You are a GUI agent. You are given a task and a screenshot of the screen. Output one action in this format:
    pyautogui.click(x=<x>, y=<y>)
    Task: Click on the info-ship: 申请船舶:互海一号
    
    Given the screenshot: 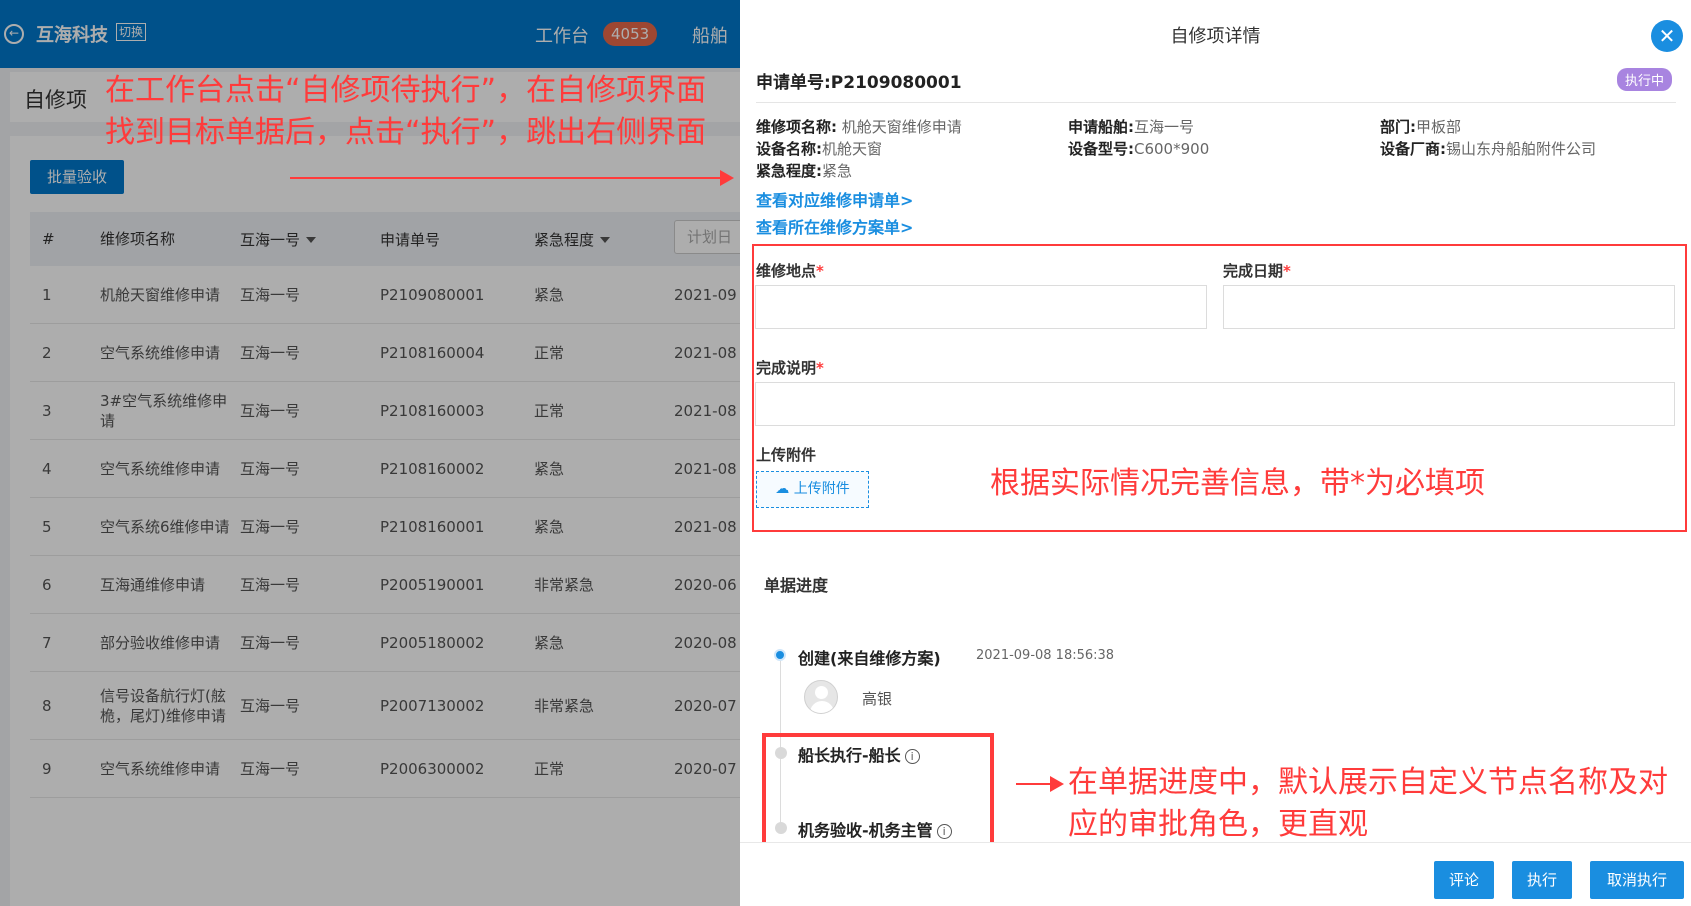 What is the action you would take?
    pyautogui.click(x=1131, y=126)
    